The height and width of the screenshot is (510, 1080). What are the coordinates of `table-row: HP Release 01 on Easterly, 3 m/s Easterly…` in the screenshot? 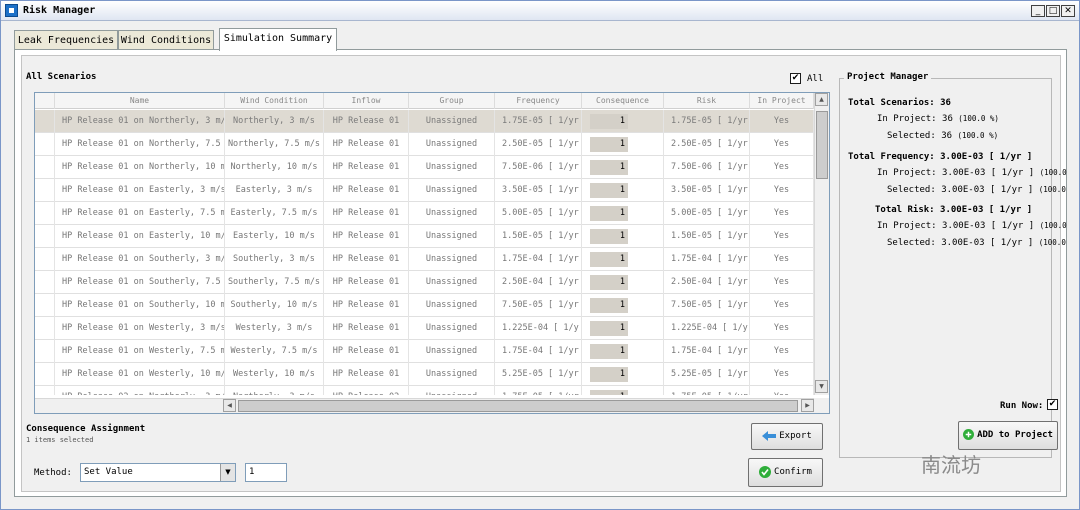 It's located at (424, 190).